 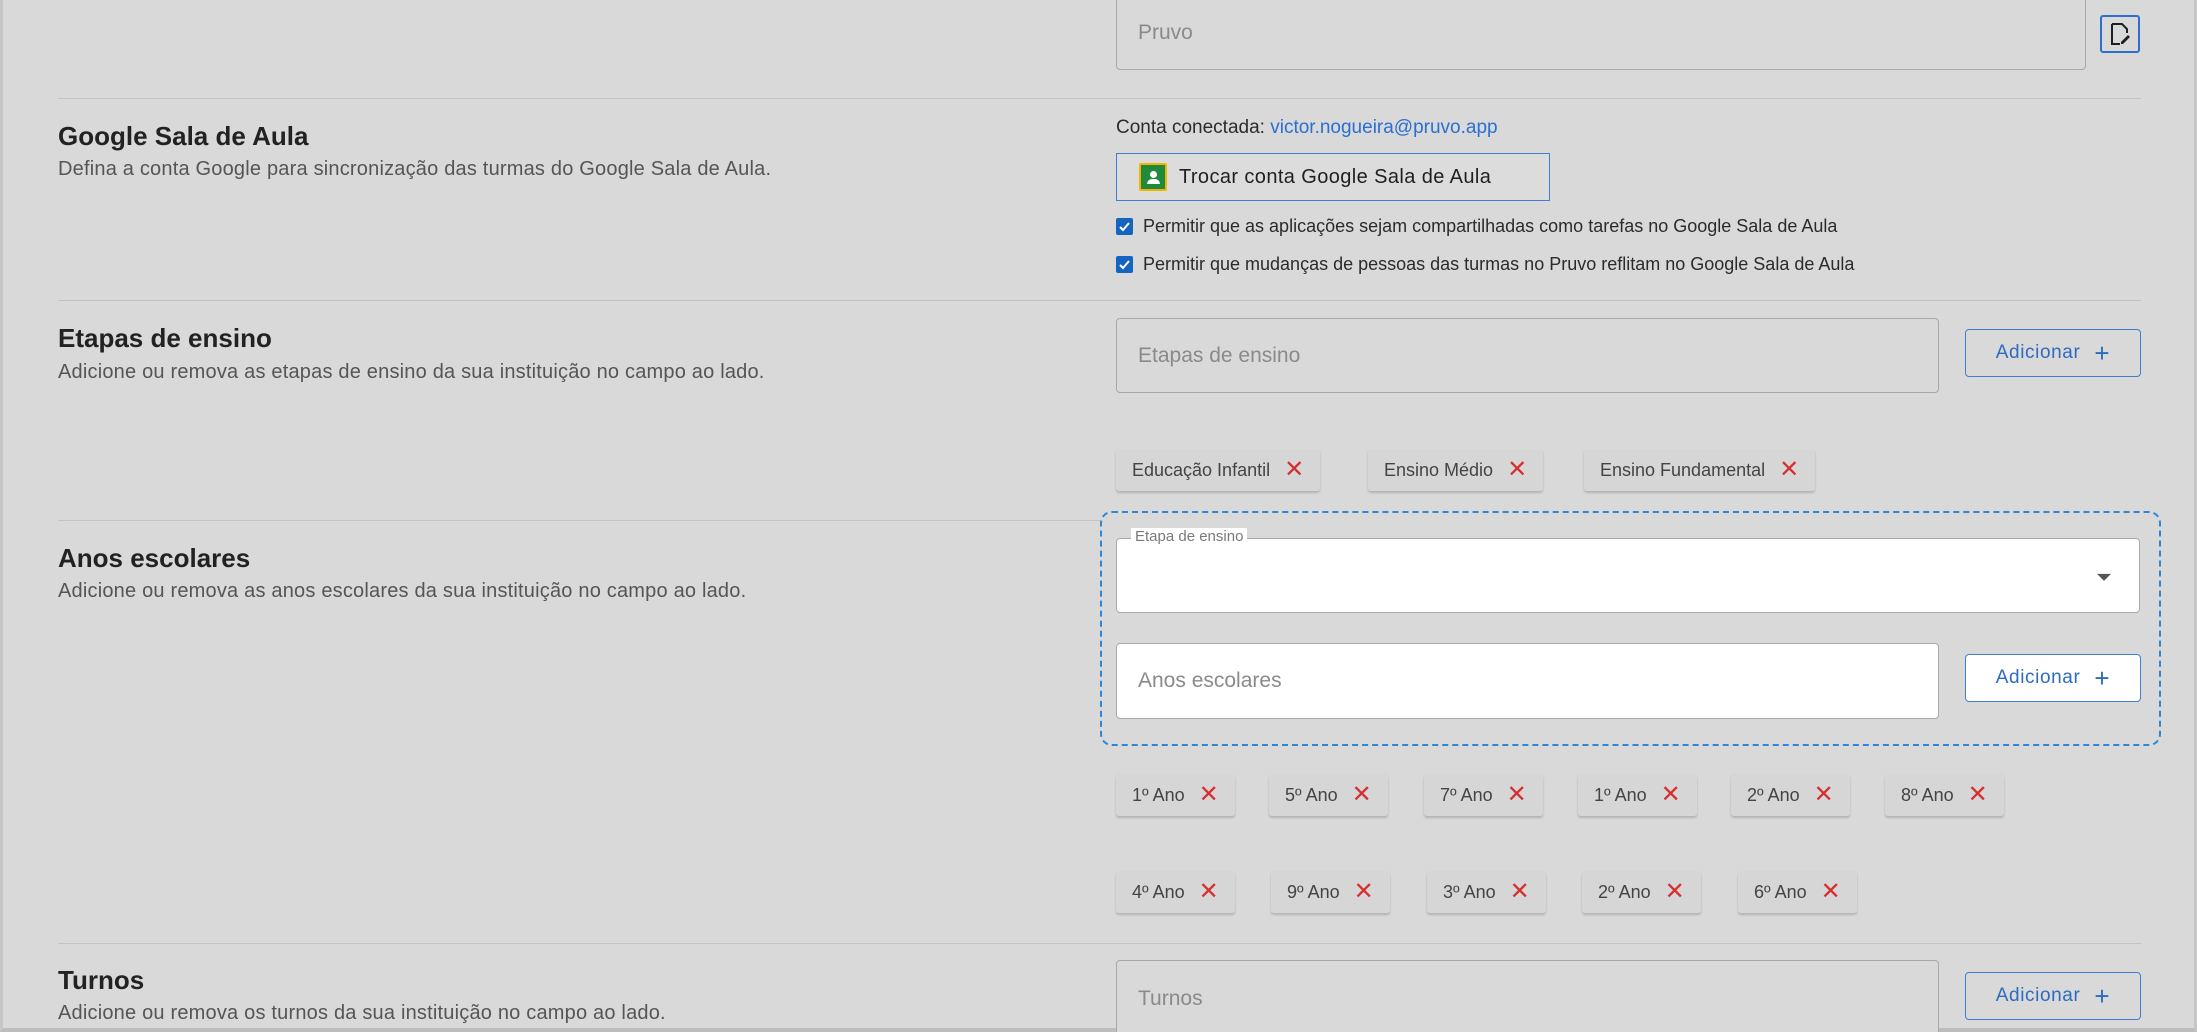 I want to click on chip-label: 8º Ano, so click(x=1927, y=794).